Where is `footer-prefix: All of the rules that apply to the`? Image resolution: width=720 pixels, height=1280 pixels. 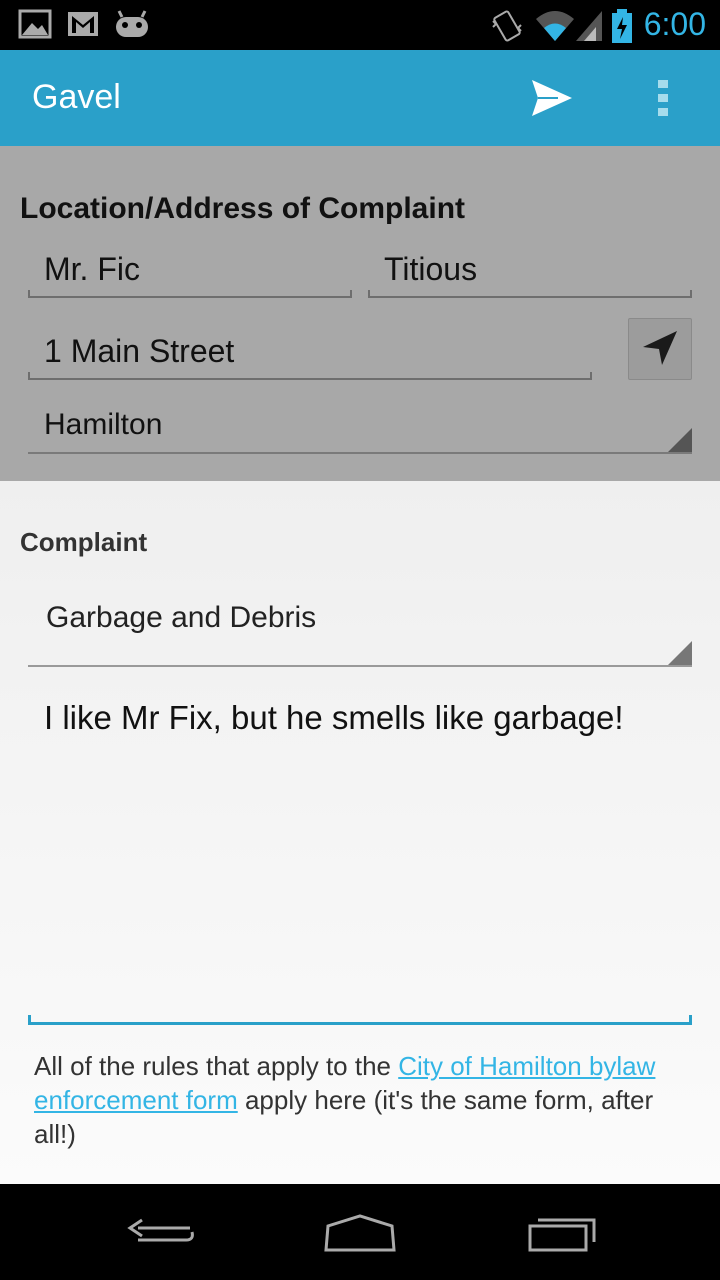 footer-prefix: All of the rules that apply to the is located at coordinates (216, 1066).